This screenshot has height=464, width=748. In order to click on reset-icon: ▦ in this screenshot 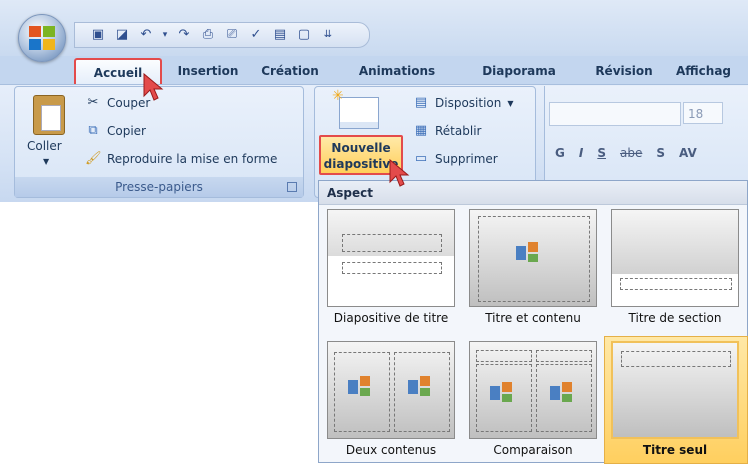, I will do `click(421, 130)`.